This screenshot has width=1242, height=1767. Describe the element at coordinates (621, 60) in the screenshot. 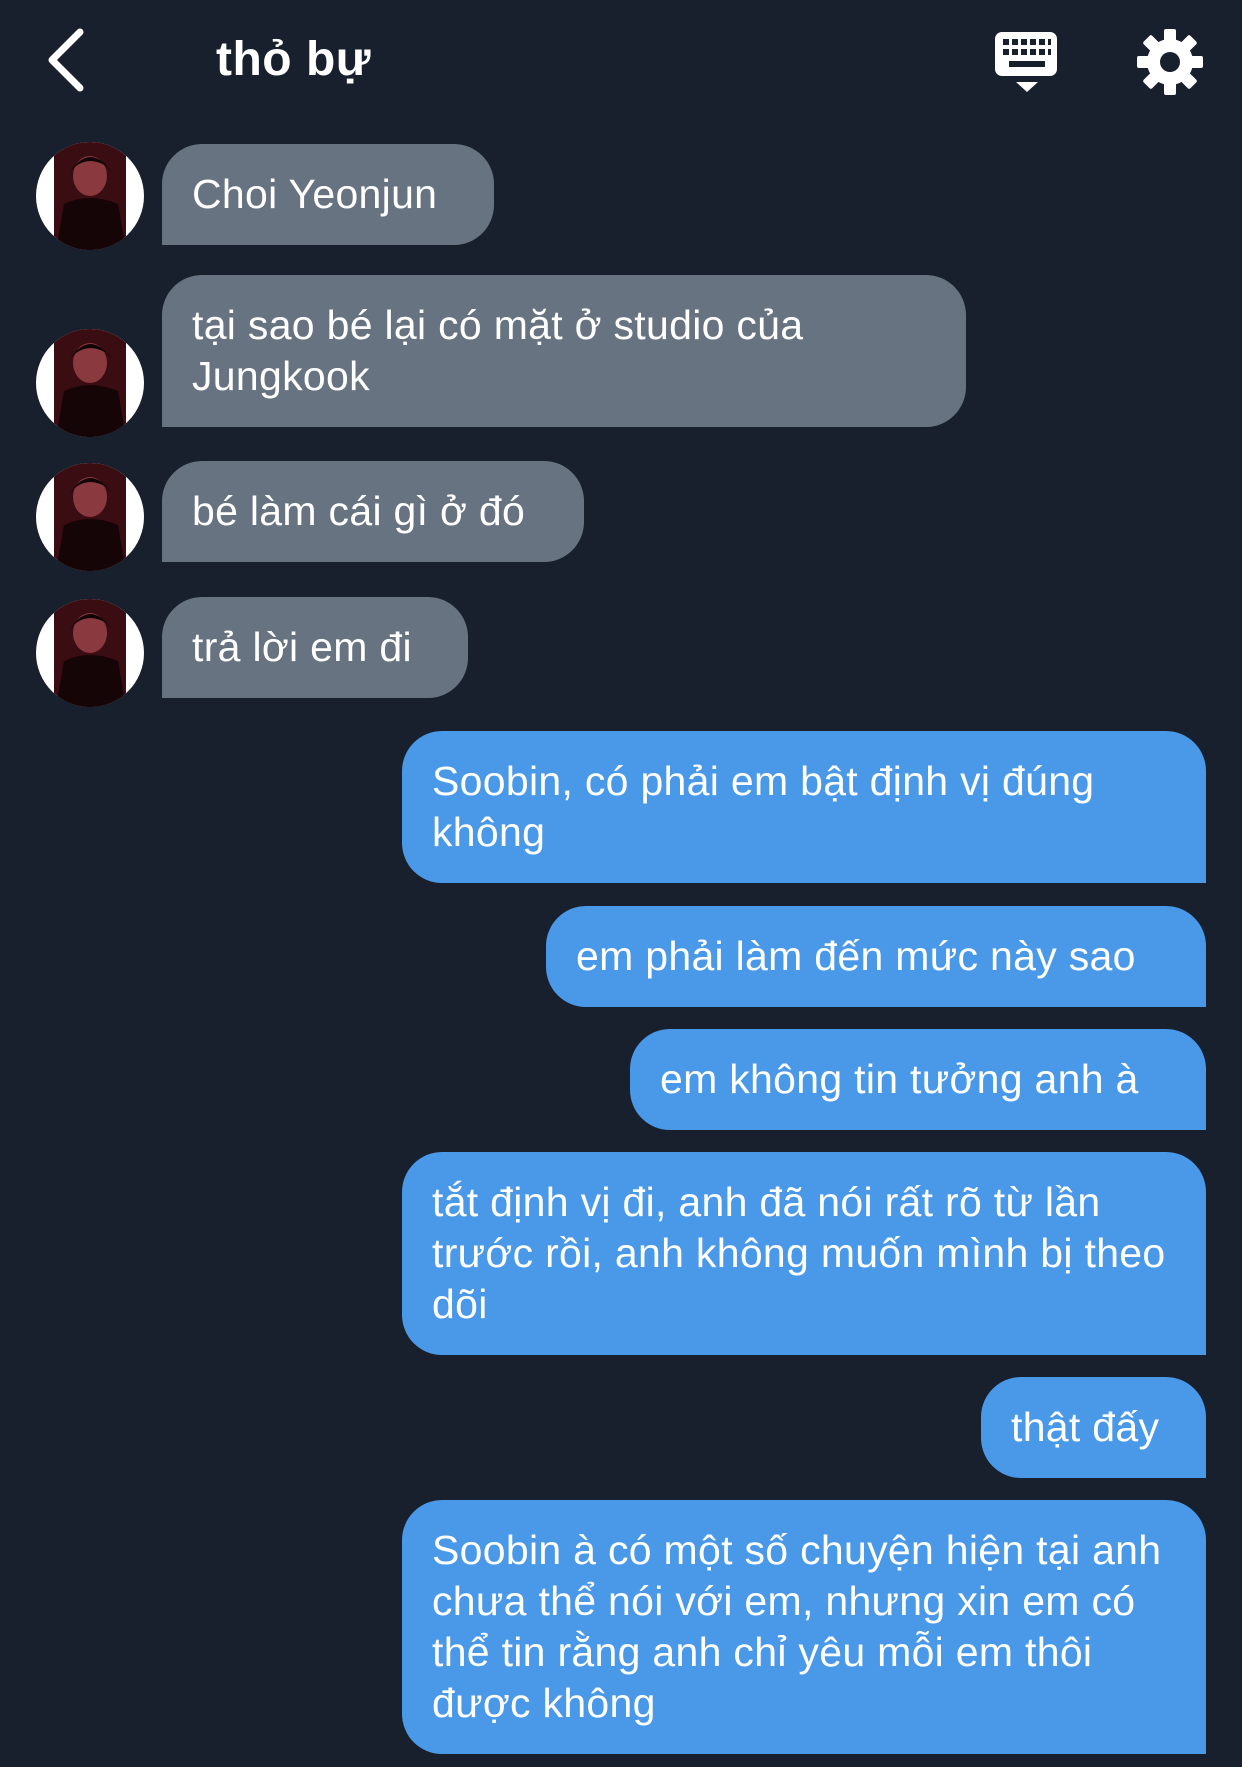

I see `chat-header: thỏ bự` at that location.